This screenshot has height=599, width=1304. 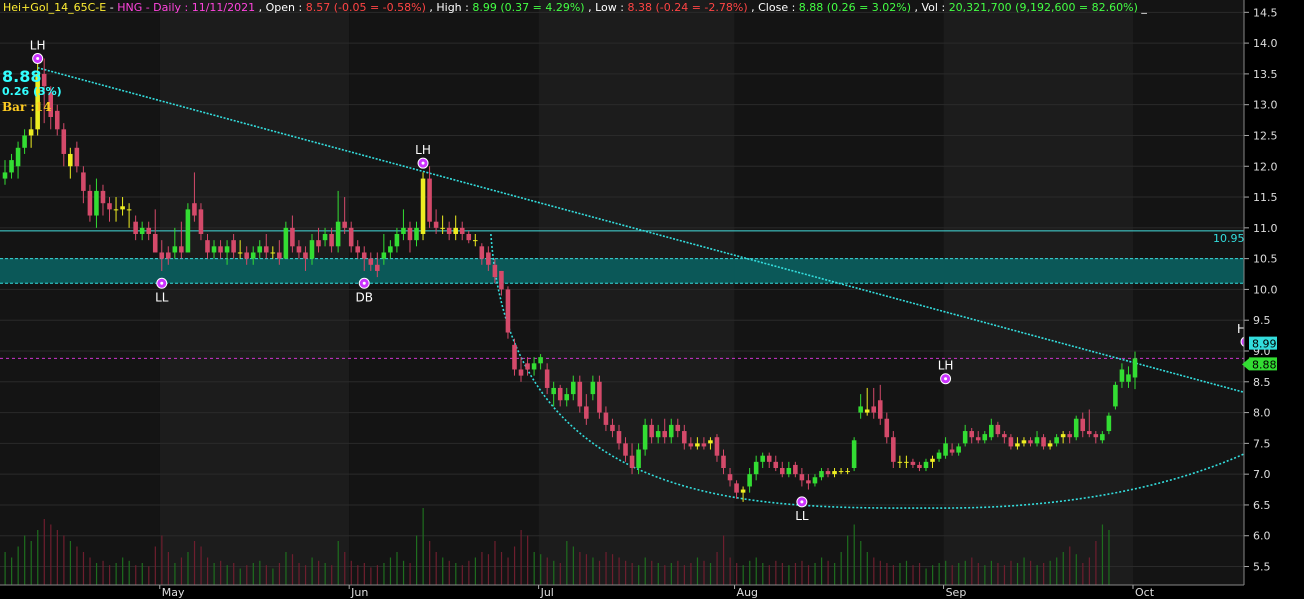 What do you see at coordinates (423, 163) in the screenshot?
I see `pivot-dot-center` at bounding box center [423, 163].